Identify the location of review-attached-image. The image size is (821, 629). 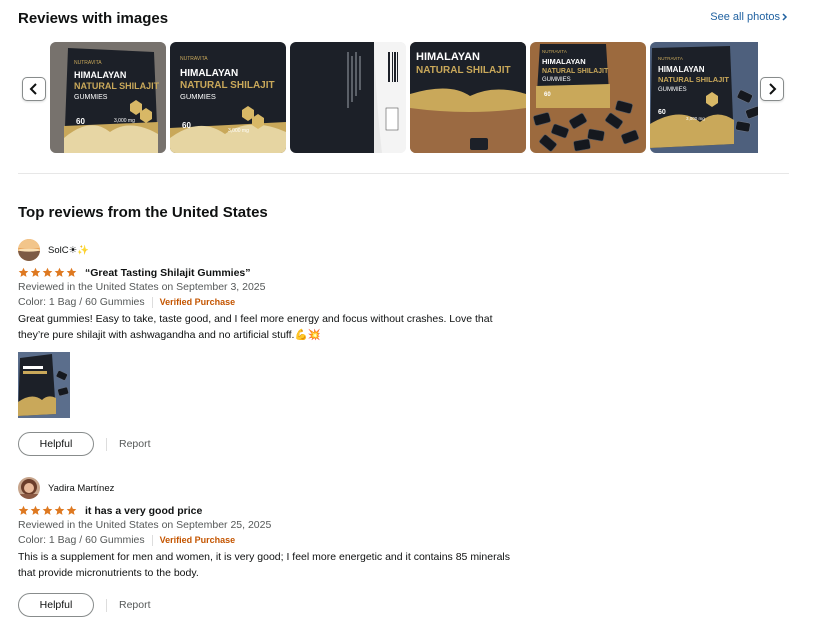
(44, 385).